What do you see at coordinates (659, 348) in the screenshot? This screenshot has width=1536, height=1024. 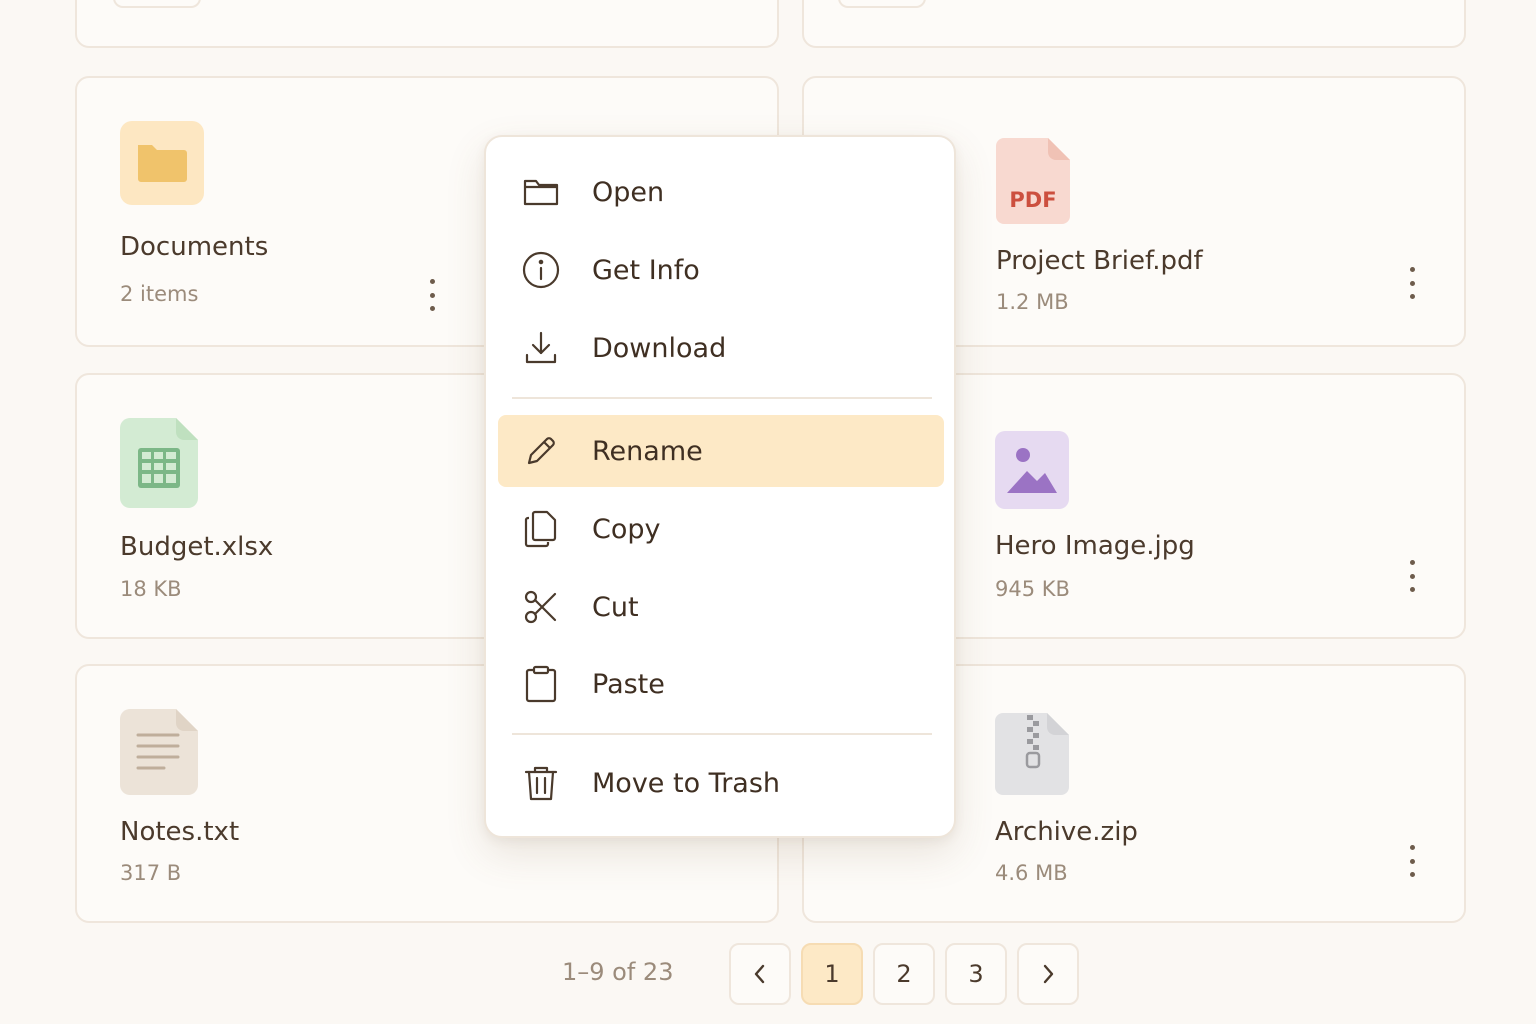 I see `menu-item-label: Download` at bounding box center [659, 348].